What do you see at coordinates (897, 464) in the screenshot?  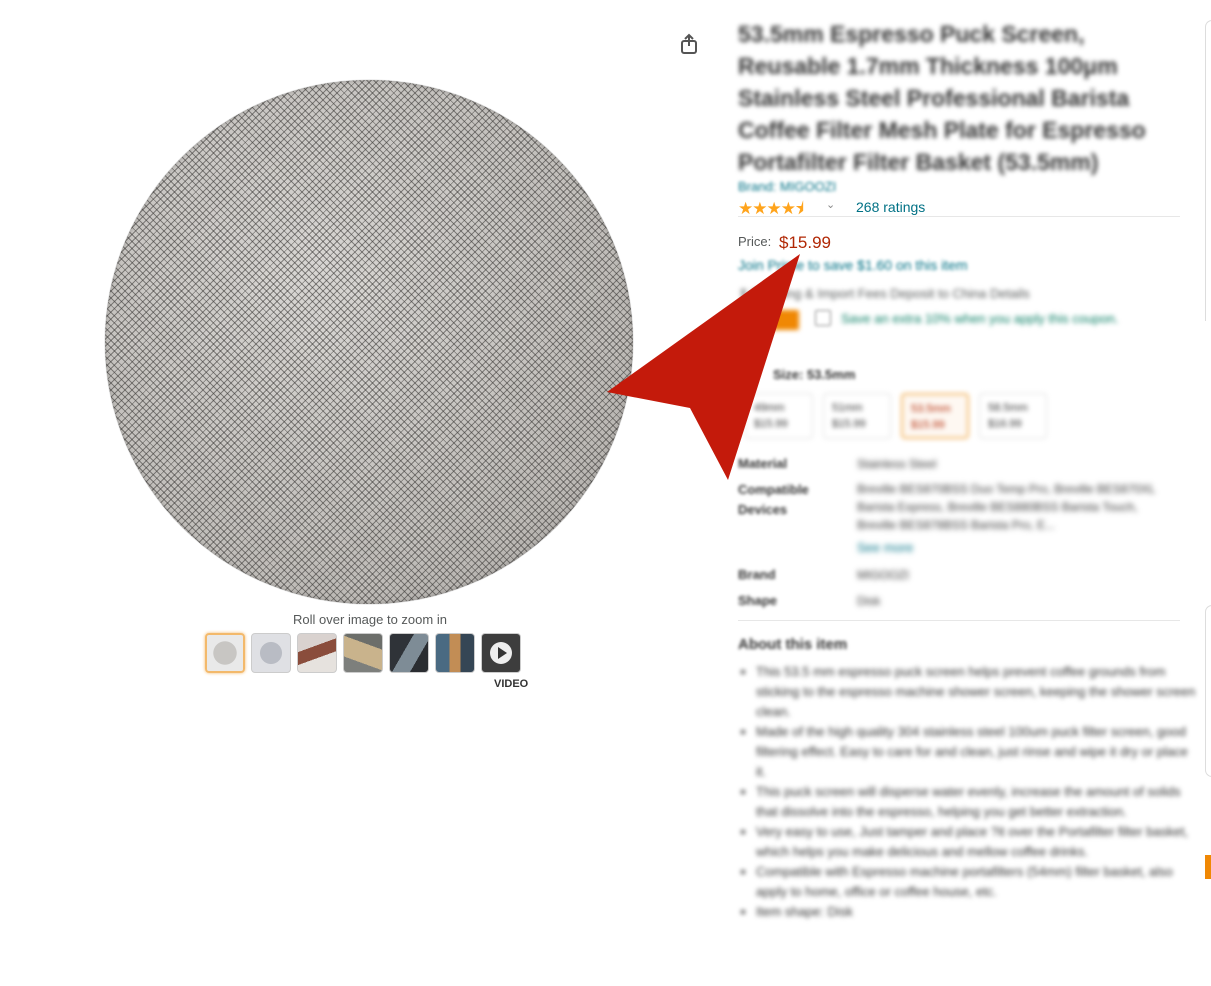 I see `spec-value-material: Stainless Steel` at bounding box center [897, 464].